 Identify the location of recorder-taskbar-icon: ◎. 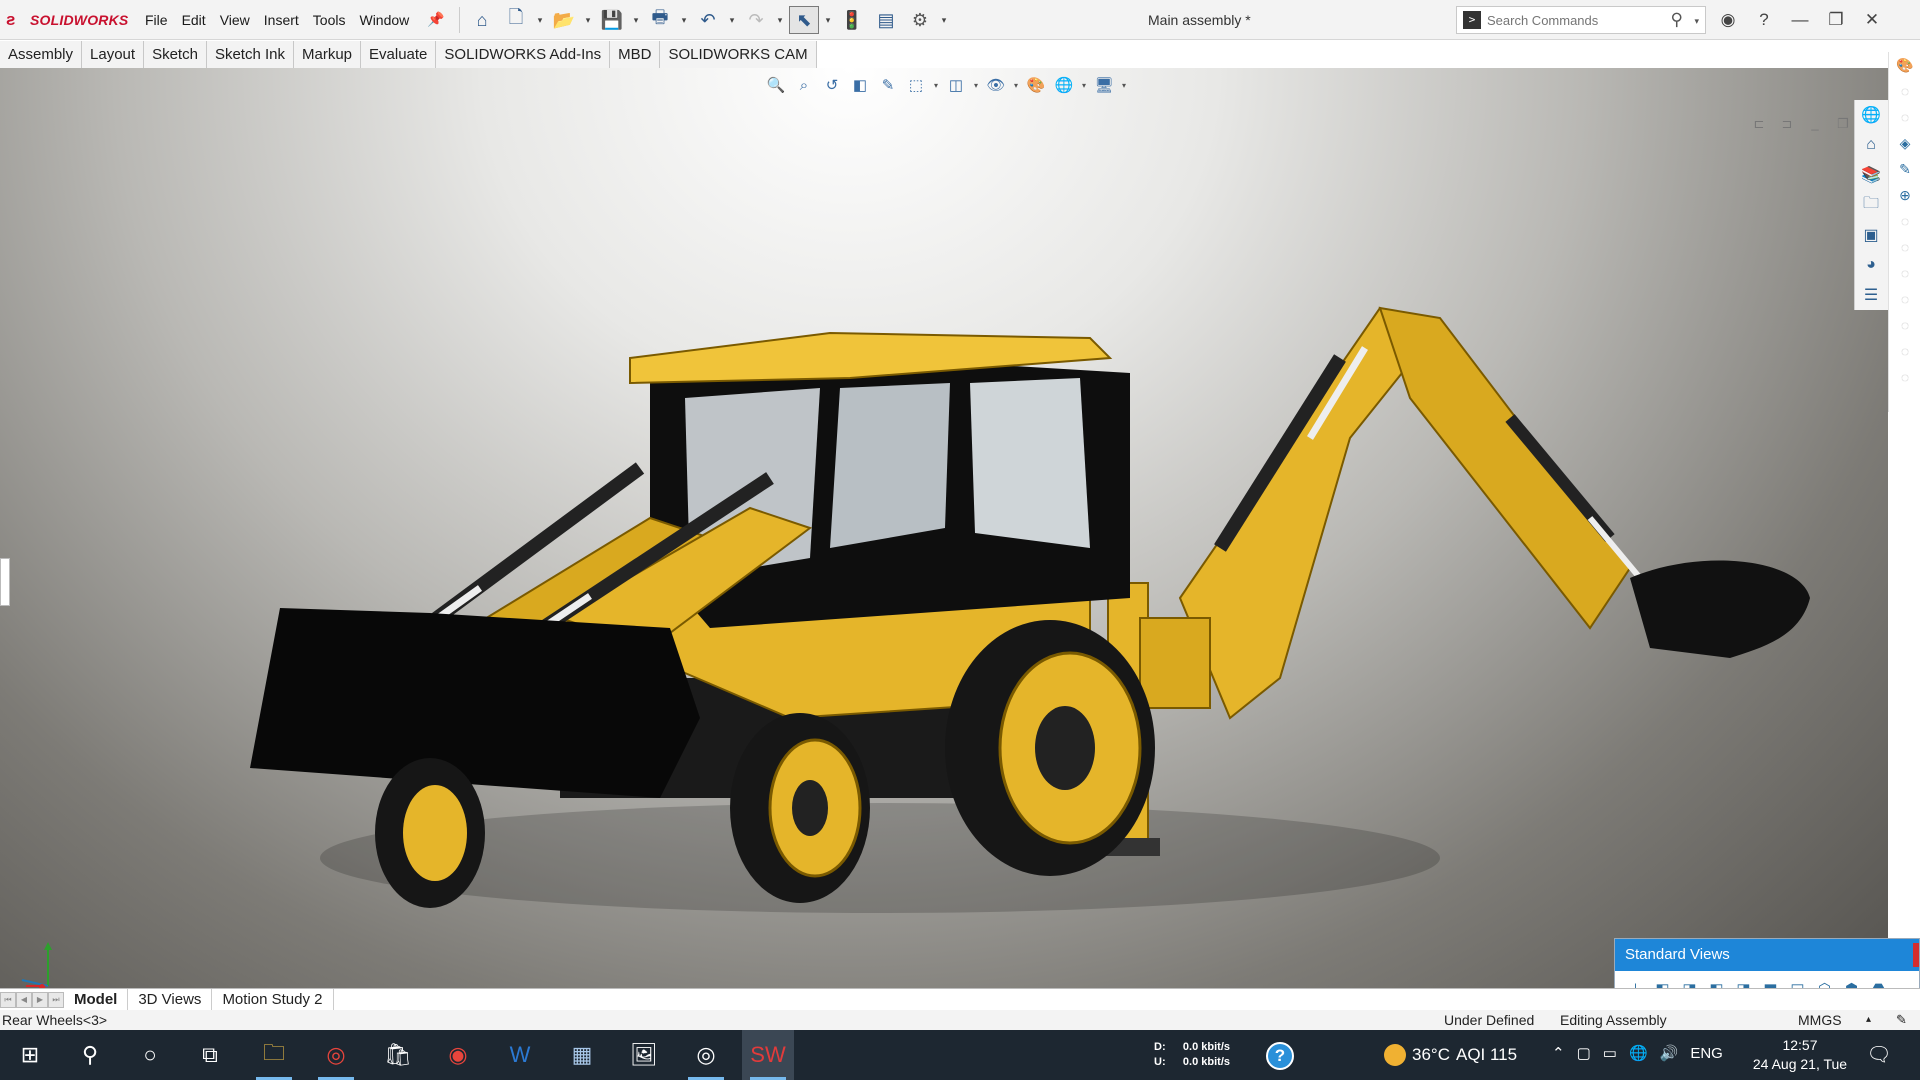
(706, 1055).